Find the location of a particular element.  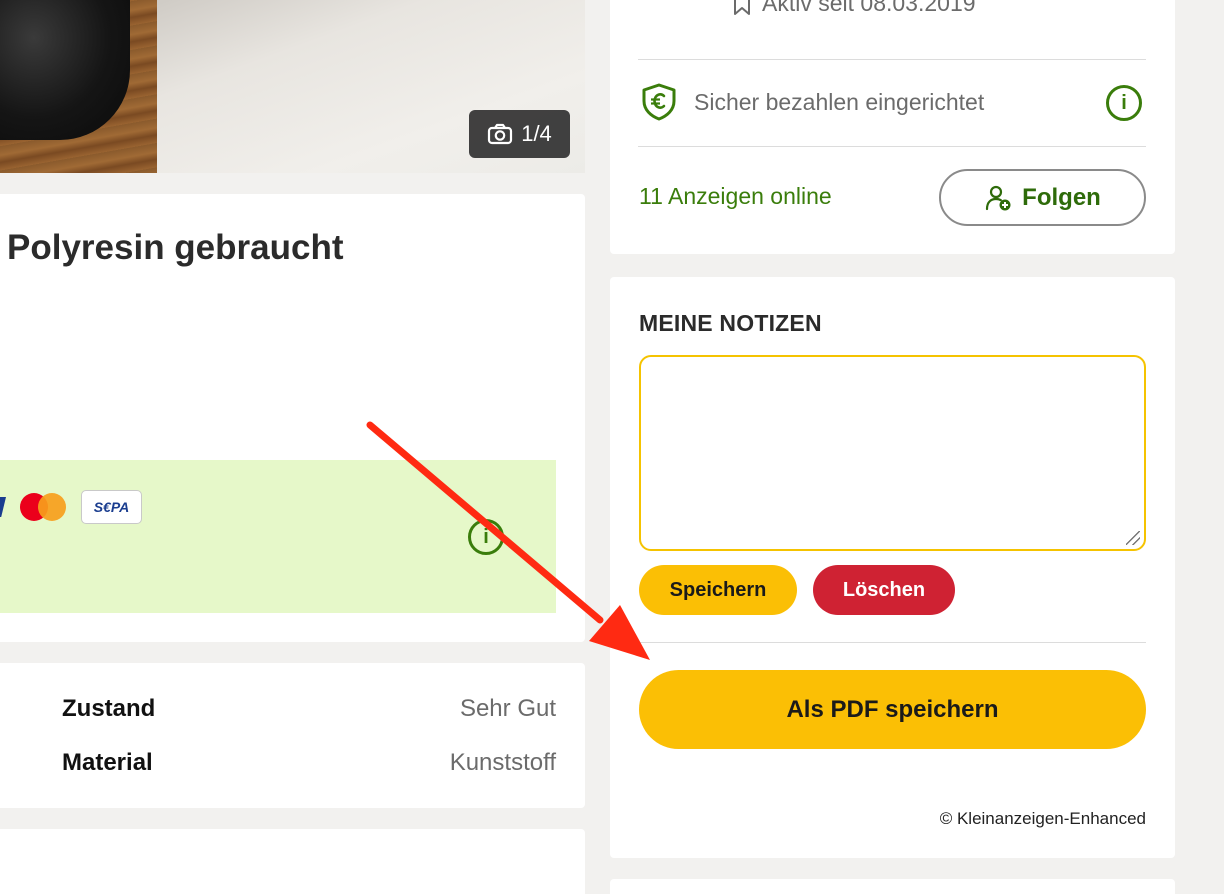

ads-online-link: 11 Anzeigen online is located at coordinates (735, 196).